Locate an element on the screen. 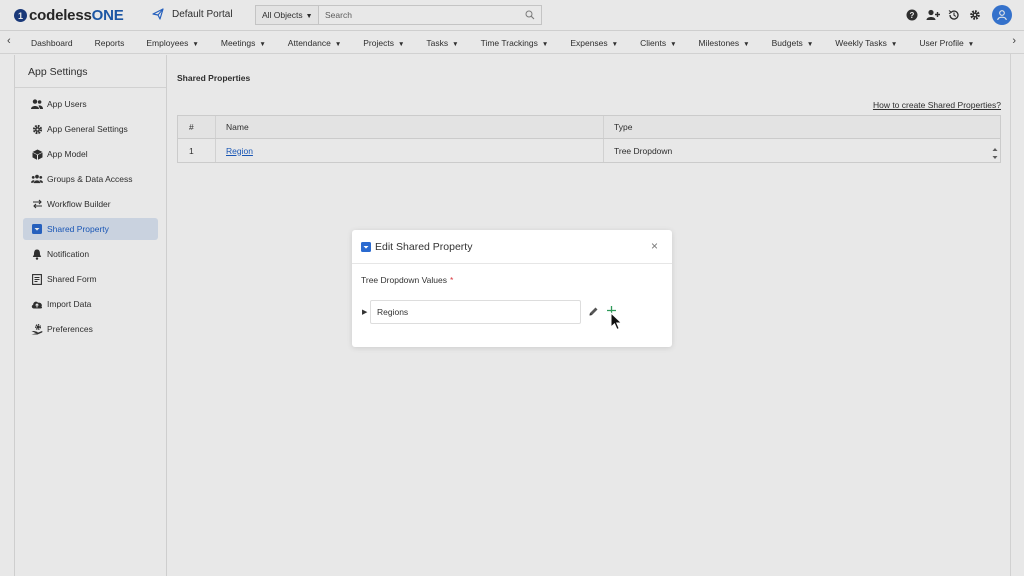 Image resolution: width=1024 pixels, height=576 pixels. dialog-title: Edit Shared Property is located at coordinates (424, 246).